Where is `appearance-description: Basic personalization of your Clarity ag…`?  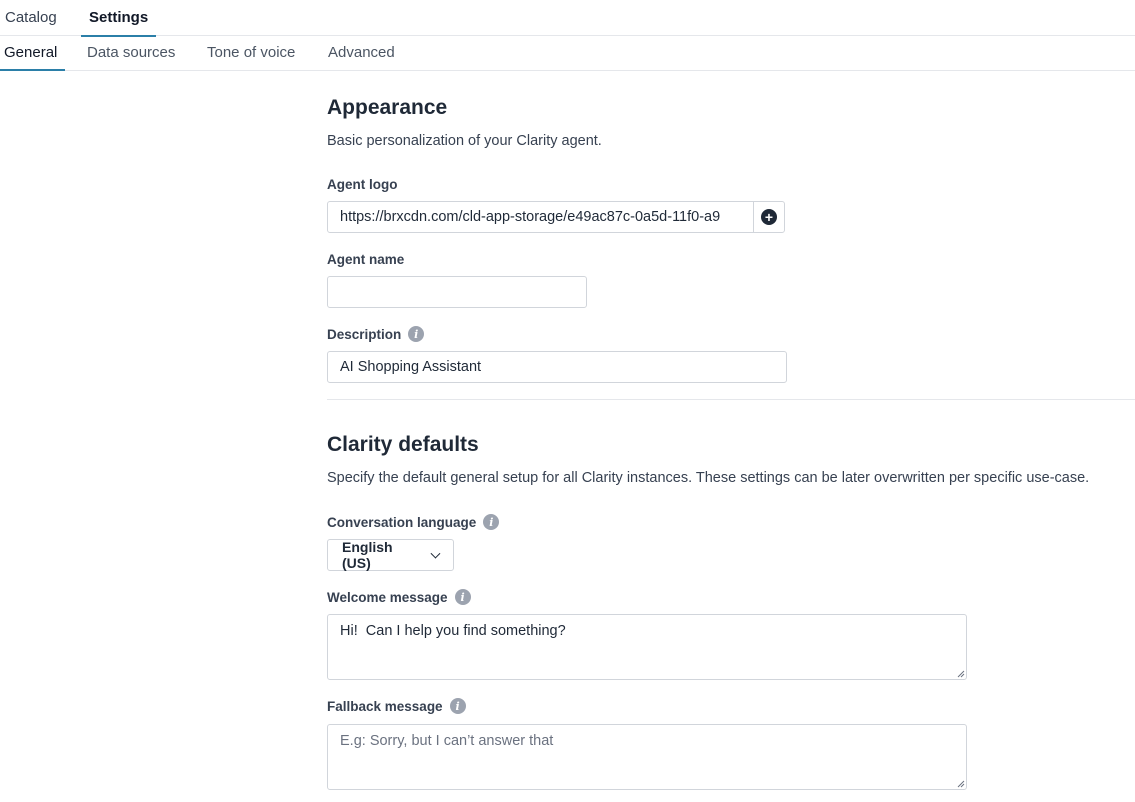
appearance-description: Basic personalization of your Clarity ag… is located at coordinates (464, 141).